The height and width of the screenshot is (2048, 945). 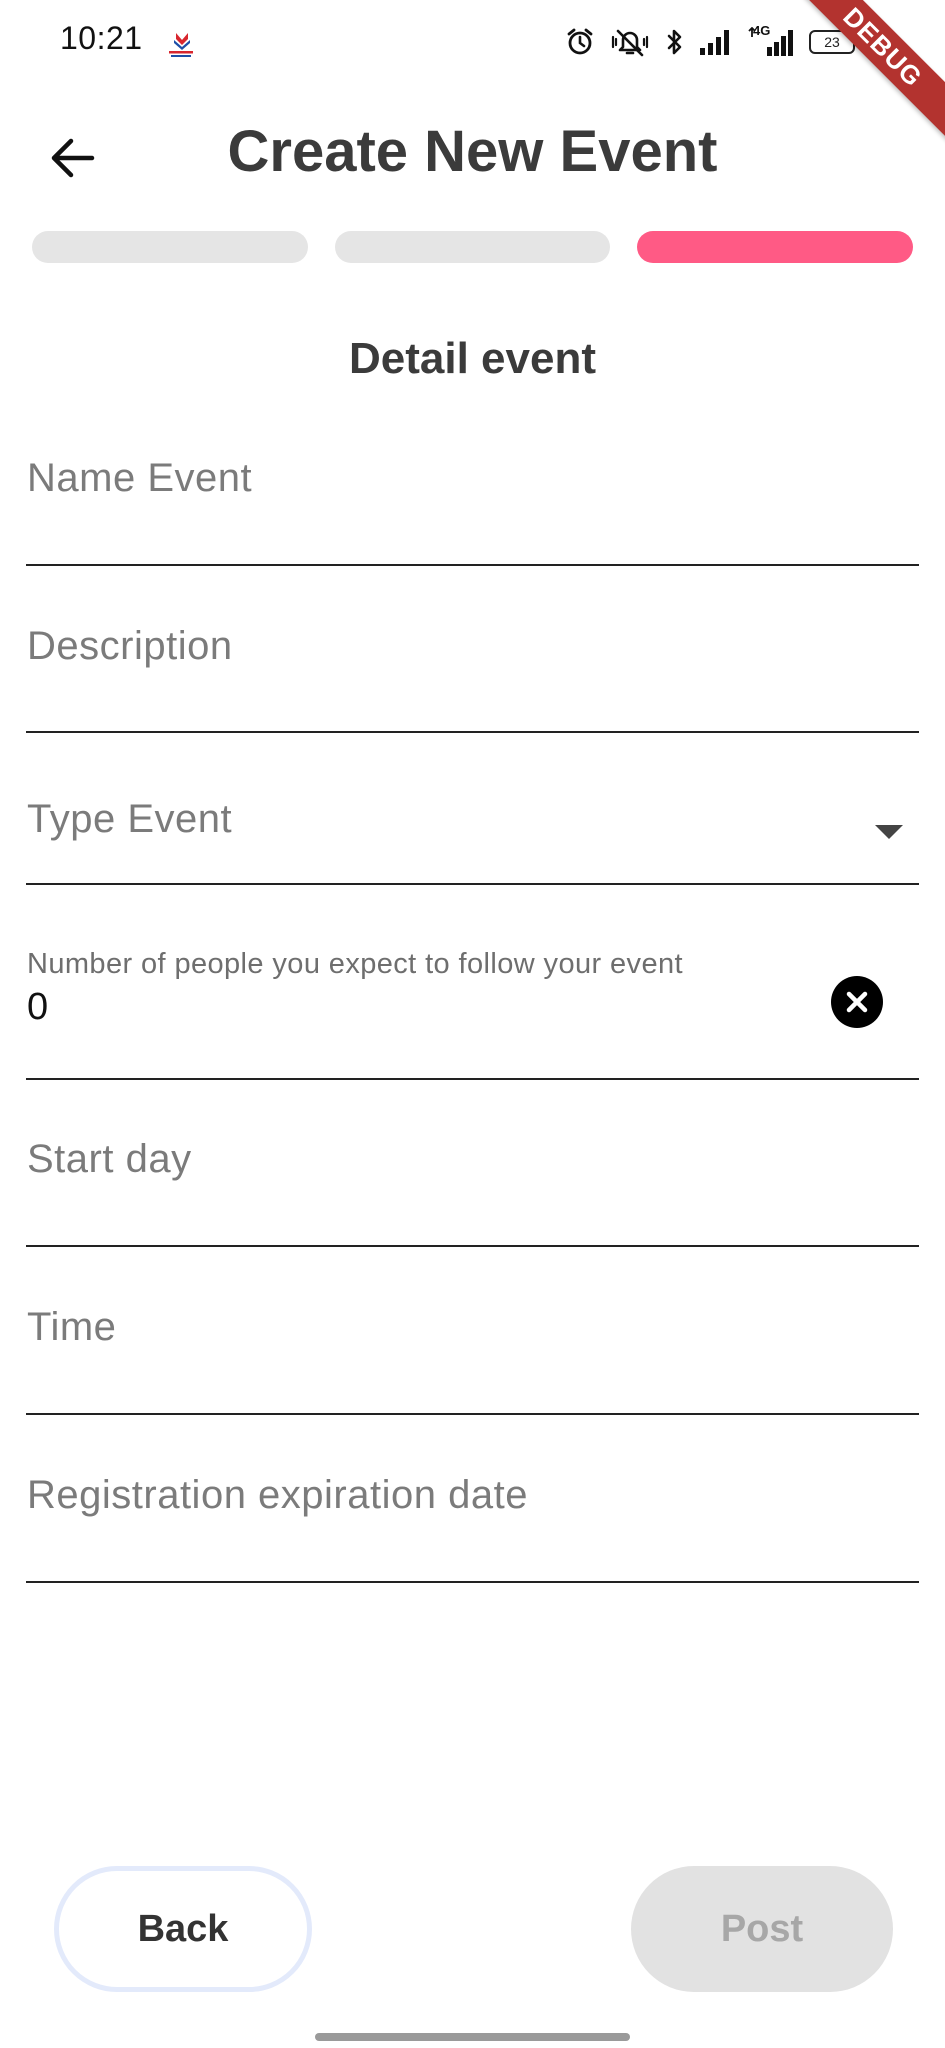 What do you see at coordinates (714, 42) in the screenshot?
I see `signal-icon` at bounding box center [714, 42].